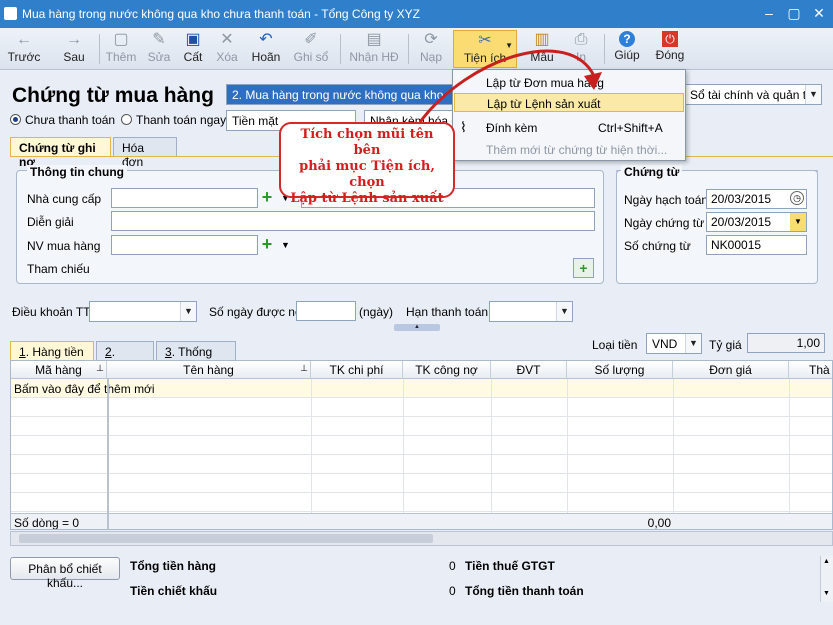 The height and width of the screenshot is (625, 833). Describe the element at coordinates (417, 327) in the screenshot. I see `collapse-handle: ▲` at that location.